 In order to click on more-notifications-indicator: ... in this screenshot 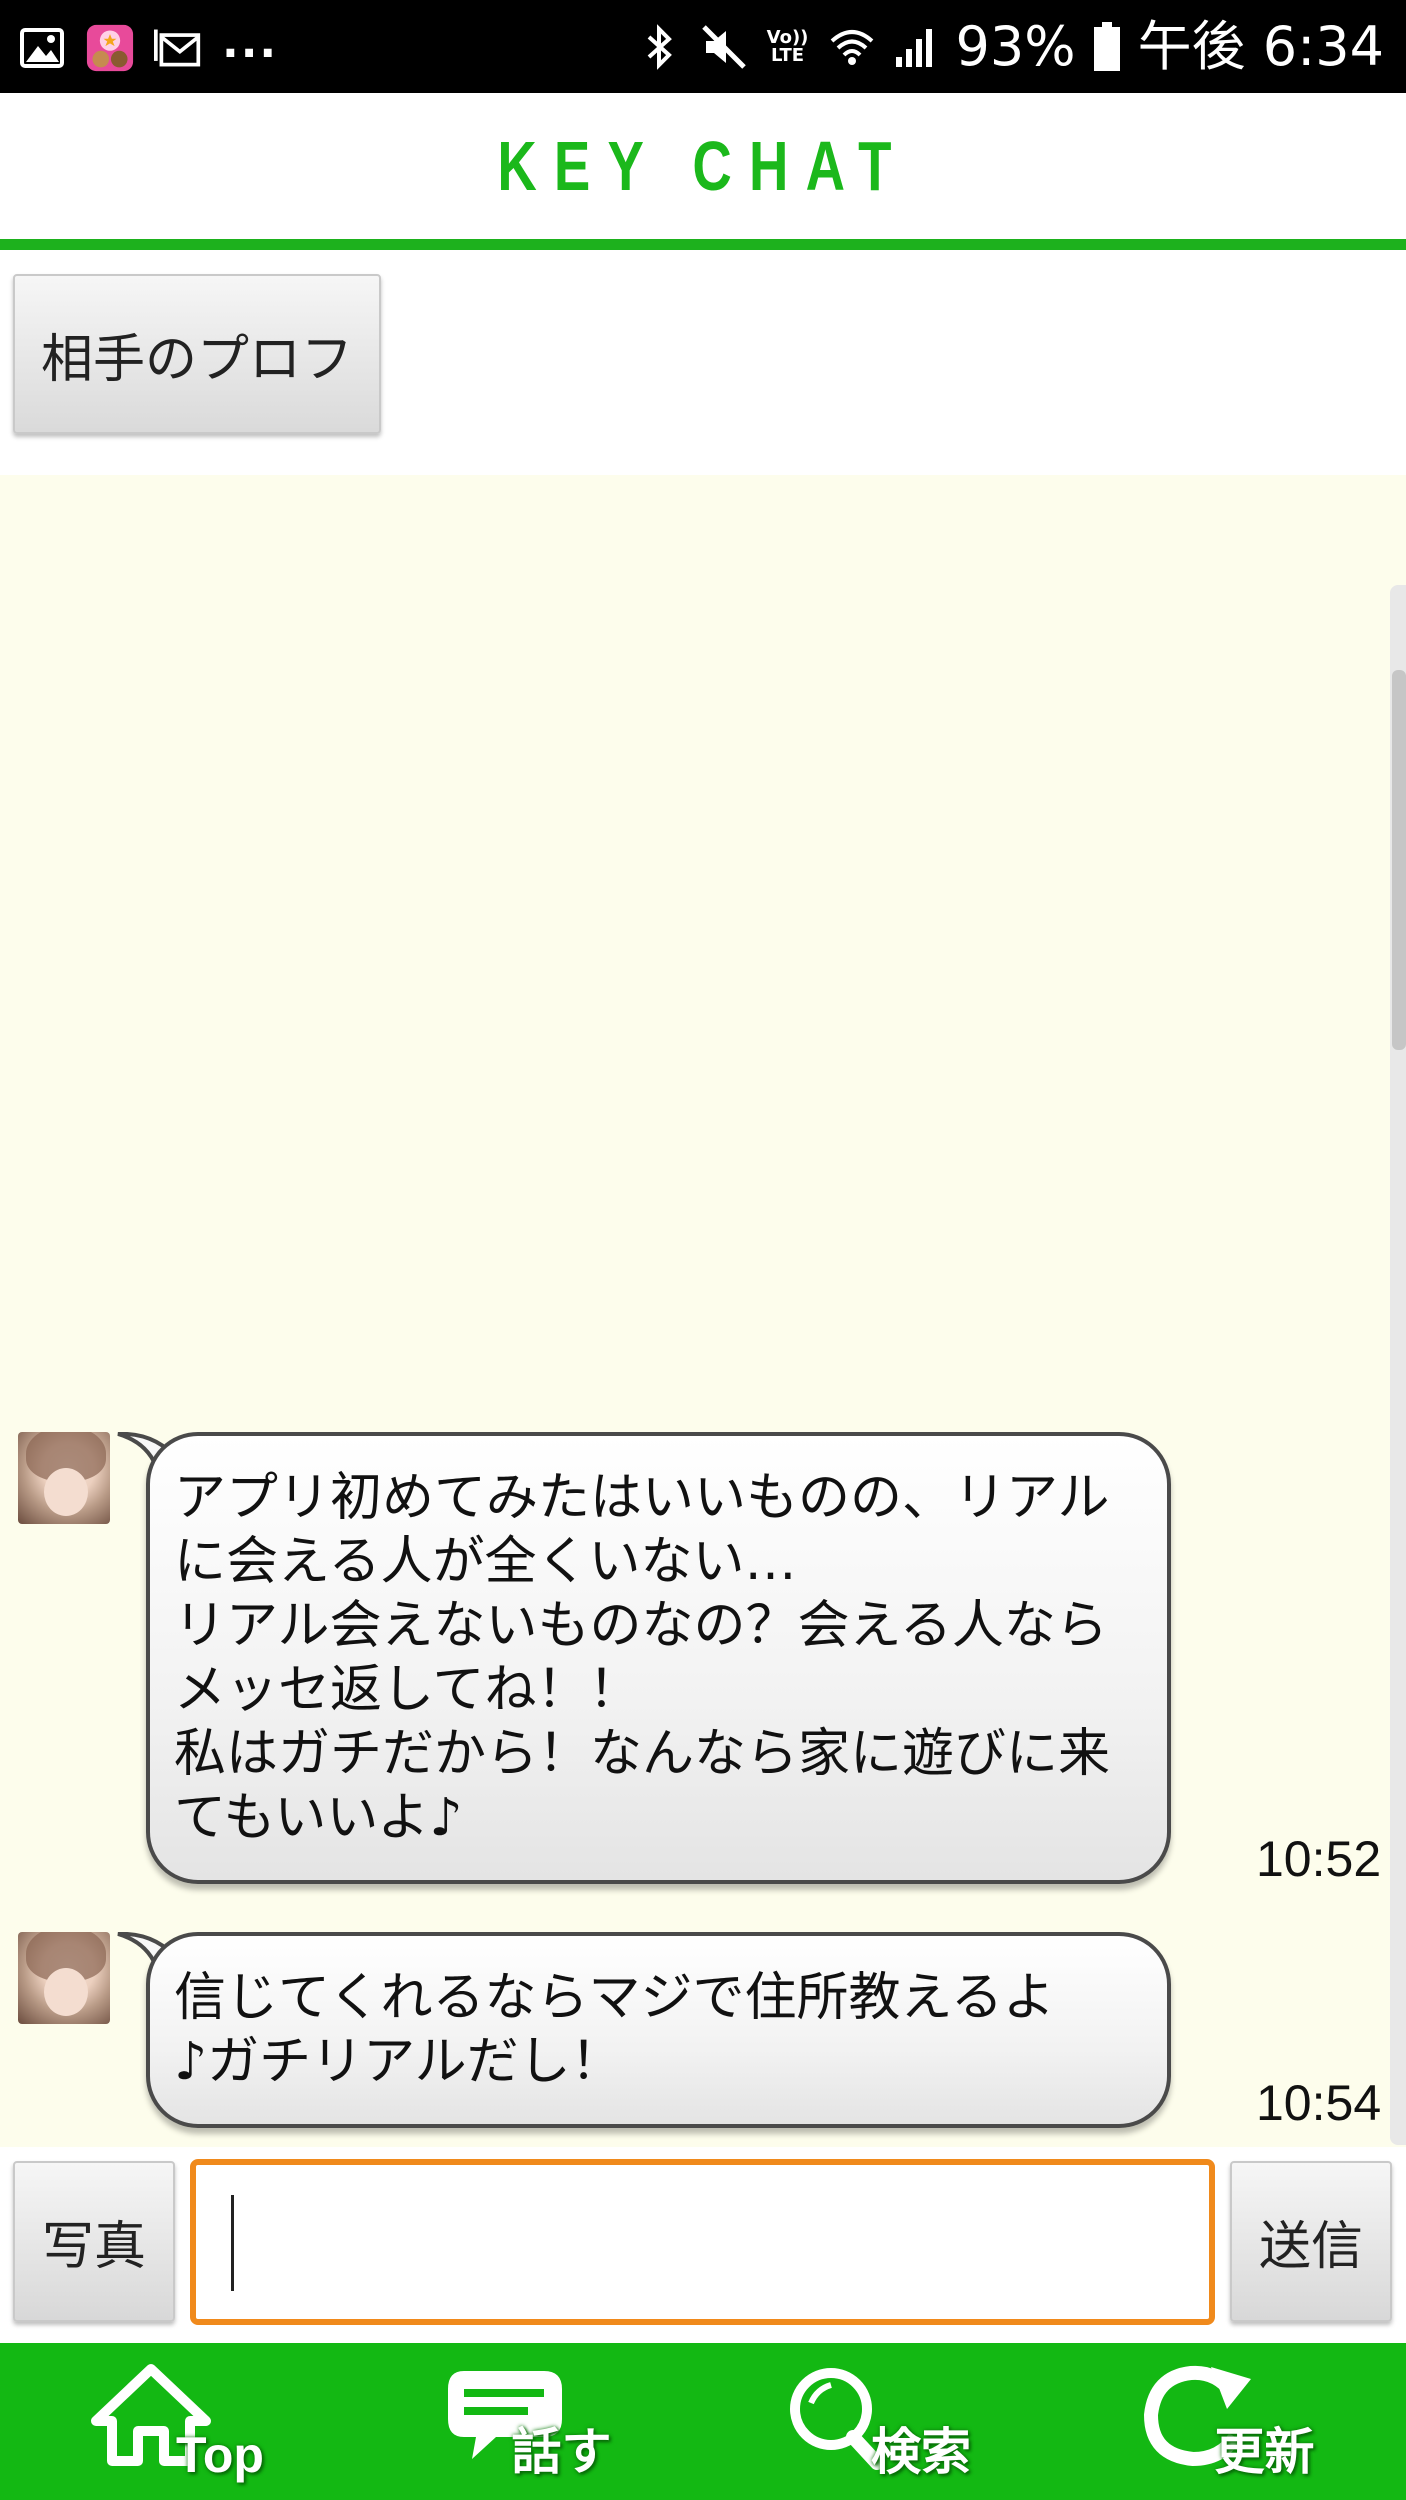, I will do `click(250, 42)`.